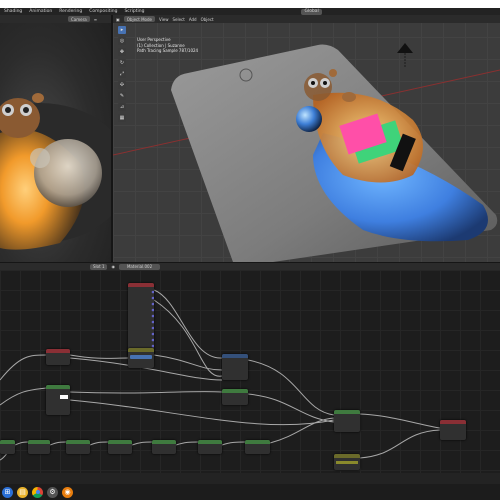 This screenshot has height=500, width=500. I want to click on menu-scripting: Scripting, so click(134, 11).